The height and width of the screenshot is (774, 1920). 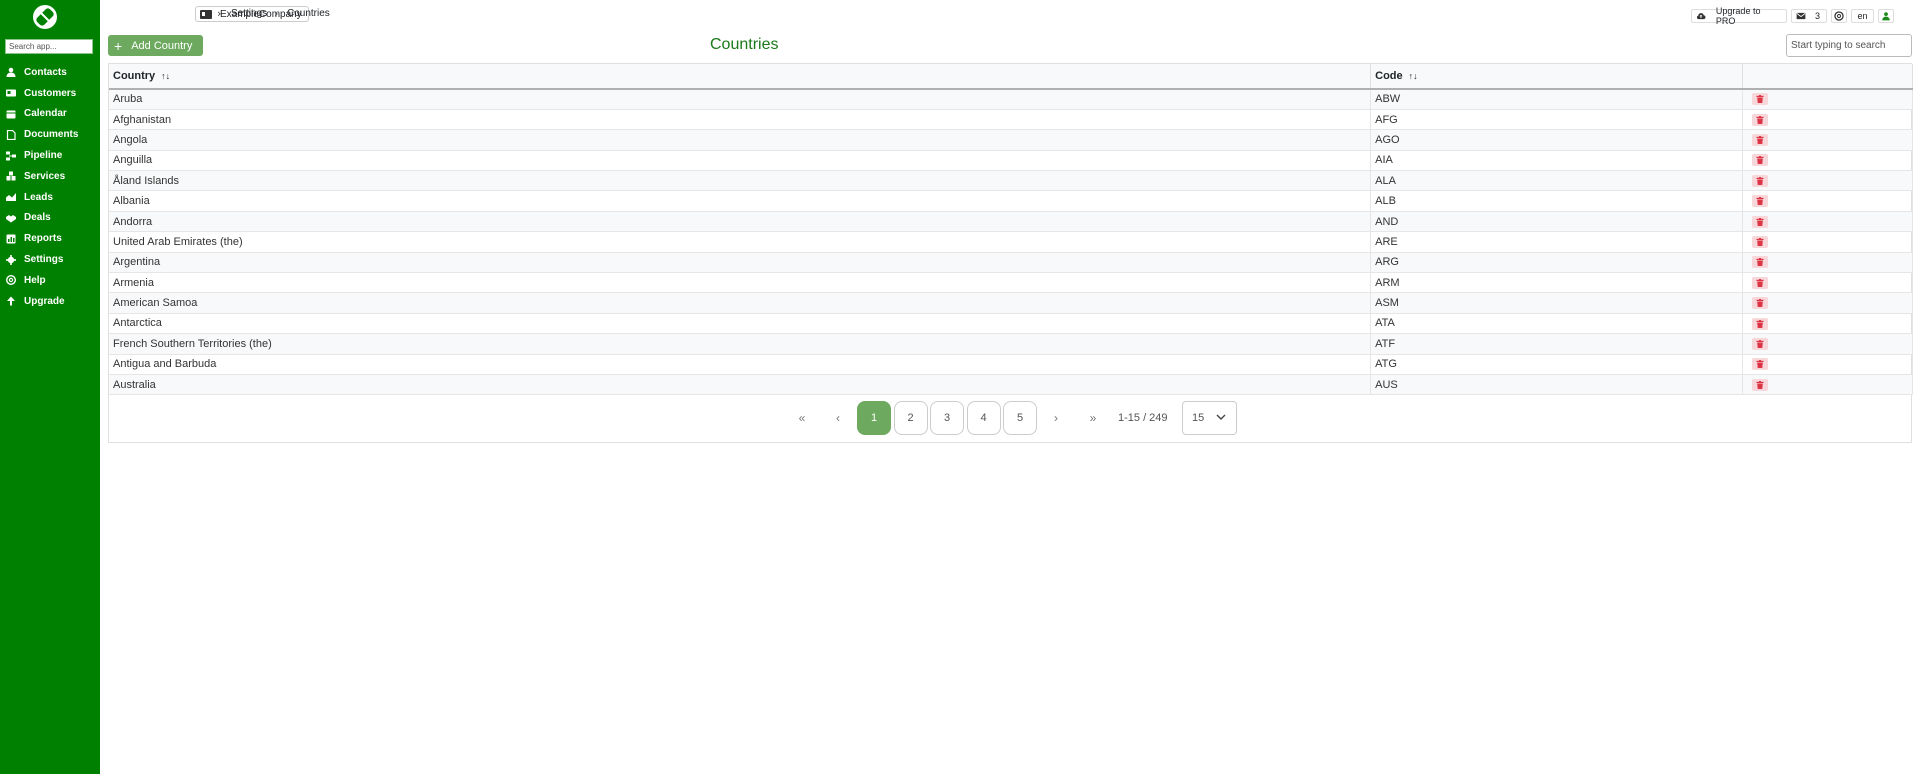 What do you see at coordinates (50, 176) in the screenshot?
I see `sidebar-item-services: Services` at bounding box center [50, 176].